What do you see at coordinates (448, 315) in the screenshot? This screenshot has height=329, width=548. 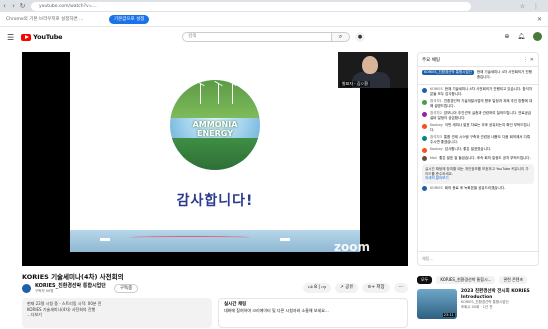 I see `video-duration: 23:11` at bounding box center [448, 315].